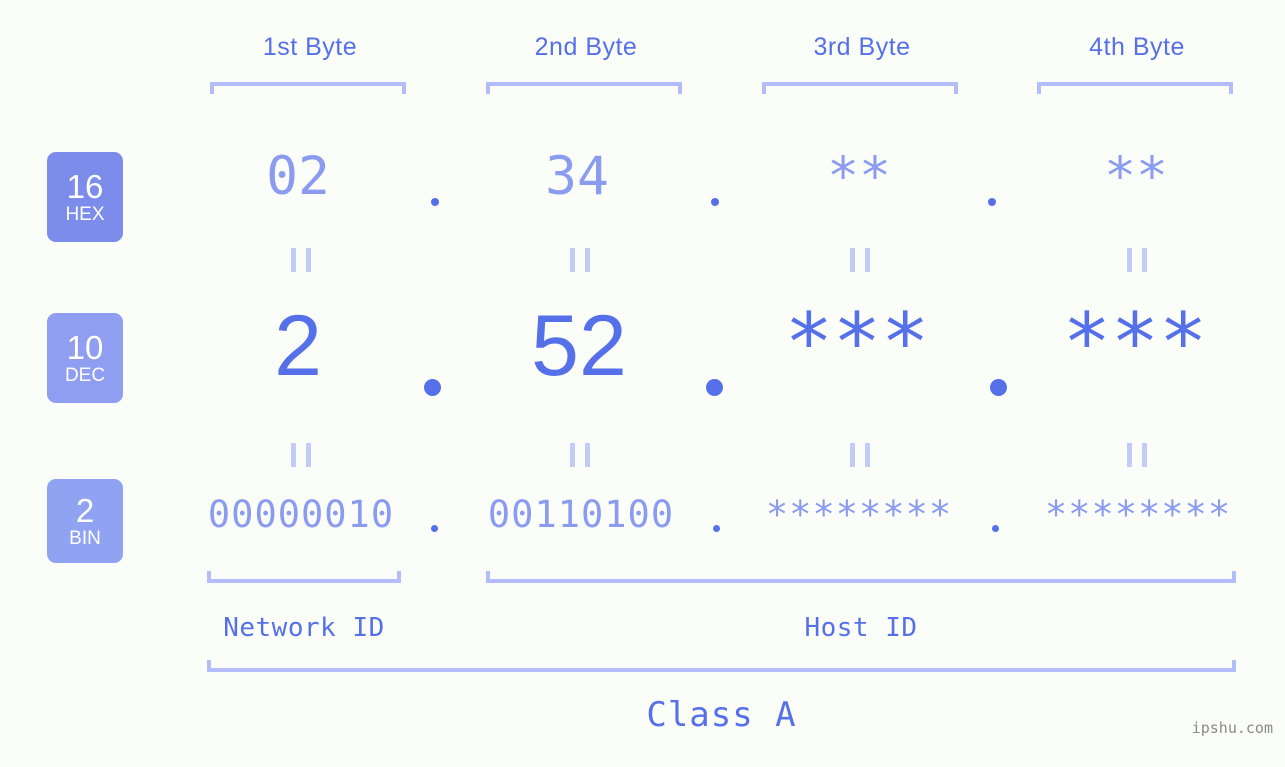  I want to click on hex-byte-1: 02, so click(298, 176).